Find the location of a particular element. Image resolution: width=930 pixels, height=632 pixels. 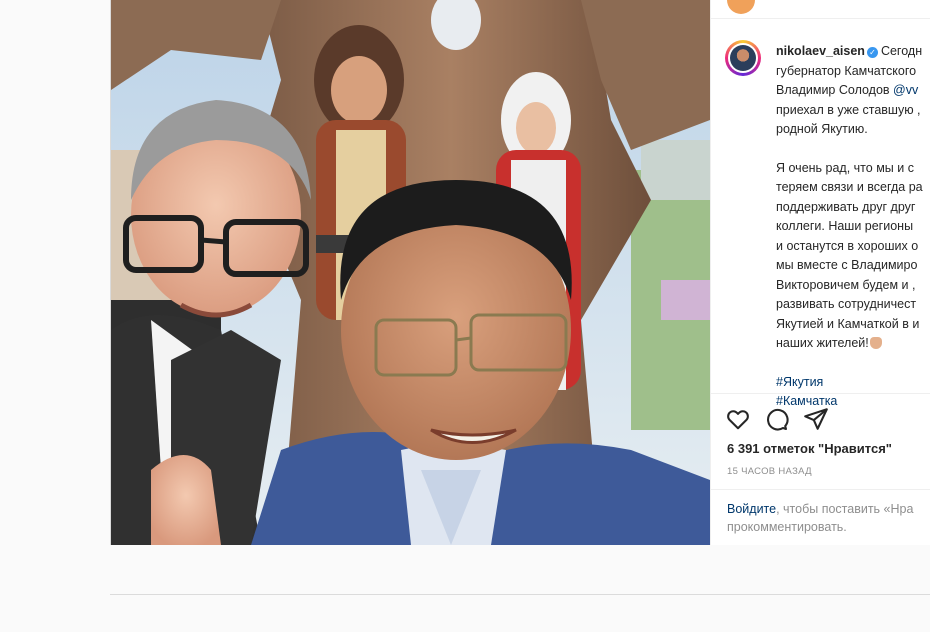

heart-icon is located at coordinates (738, 419).